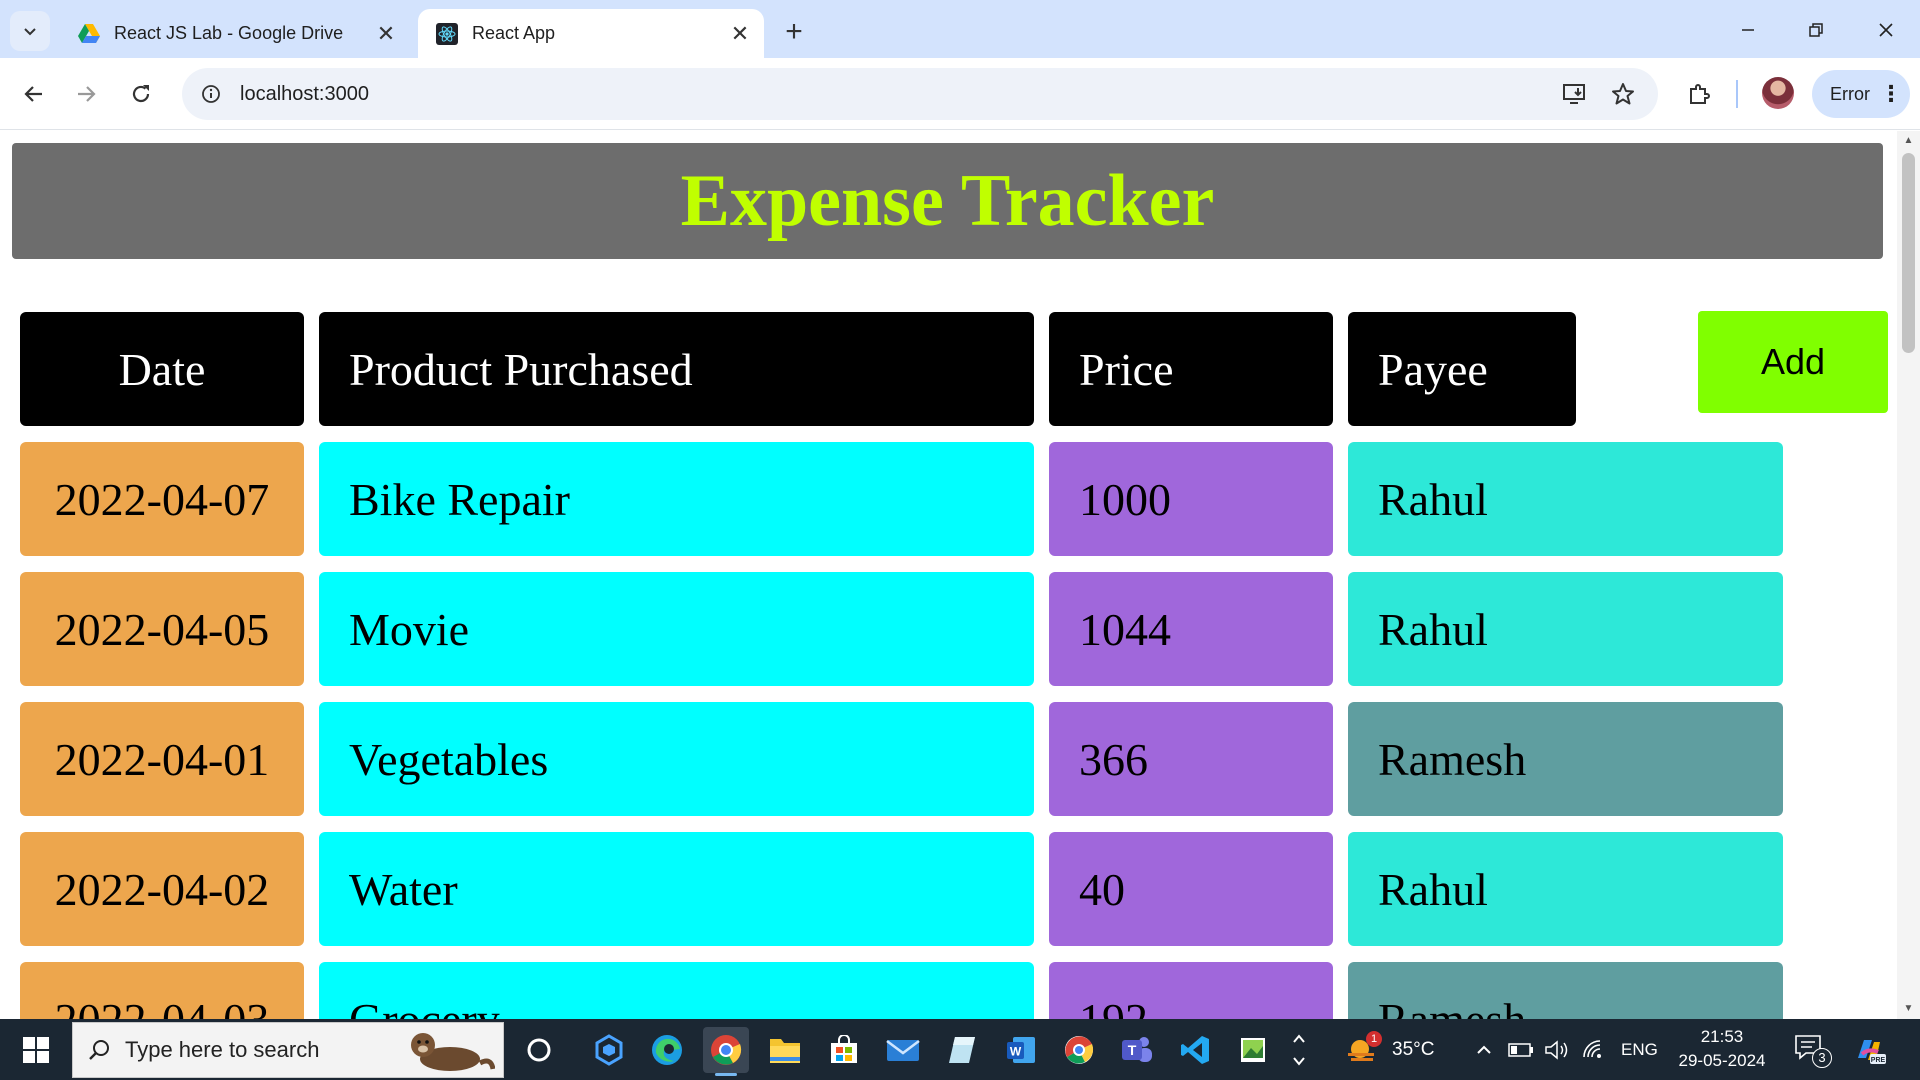 This screenshot has width=1920, height=1080. I want to click on chevron-down-icon, so click(30, 32).